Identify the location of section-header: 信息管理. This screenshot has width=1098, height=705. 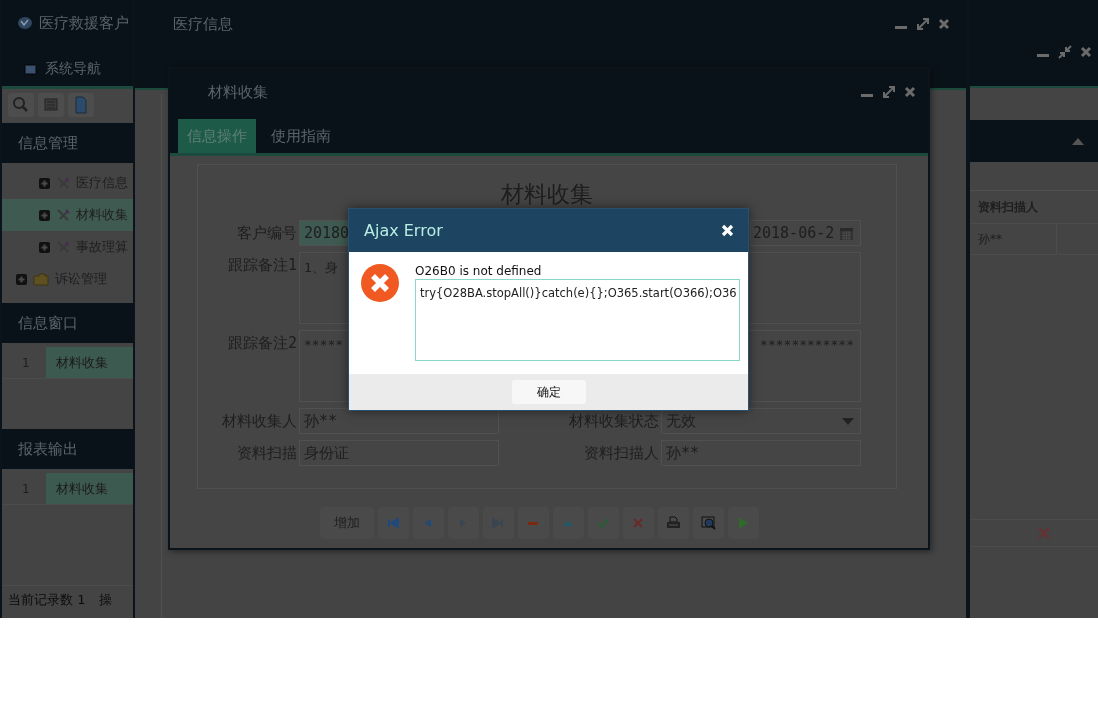
(67, 143).